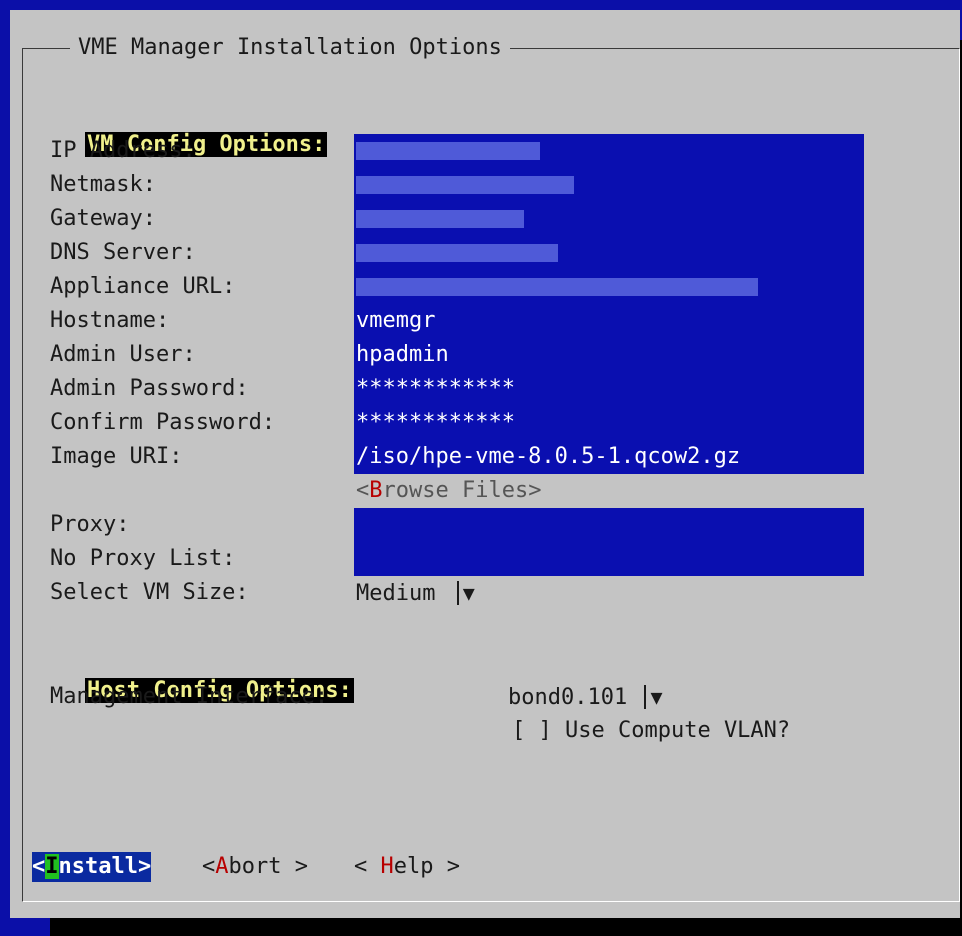  I want to click on vm-size-select: Medium ▼, so click(415, 593).